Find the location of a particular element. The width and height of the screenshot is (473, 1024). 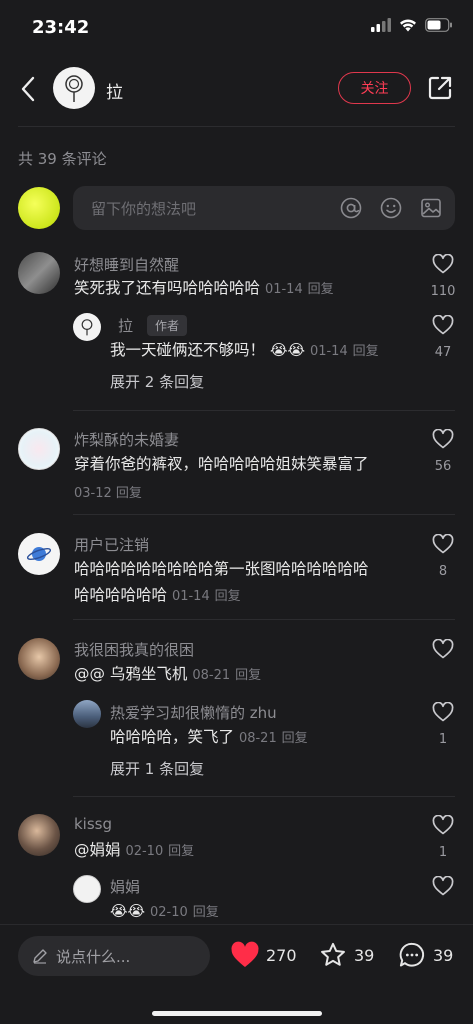

comment-author: 用户已注销 is located at coordinates (111, 544).